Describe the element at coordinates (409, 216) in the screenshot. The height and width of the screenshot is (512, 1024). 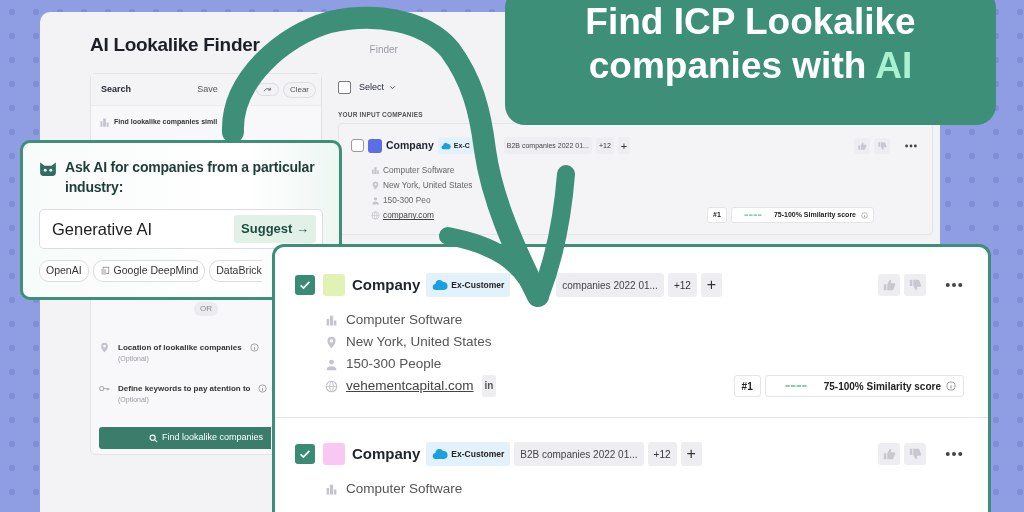
I see `website-link: company.com` at that location.